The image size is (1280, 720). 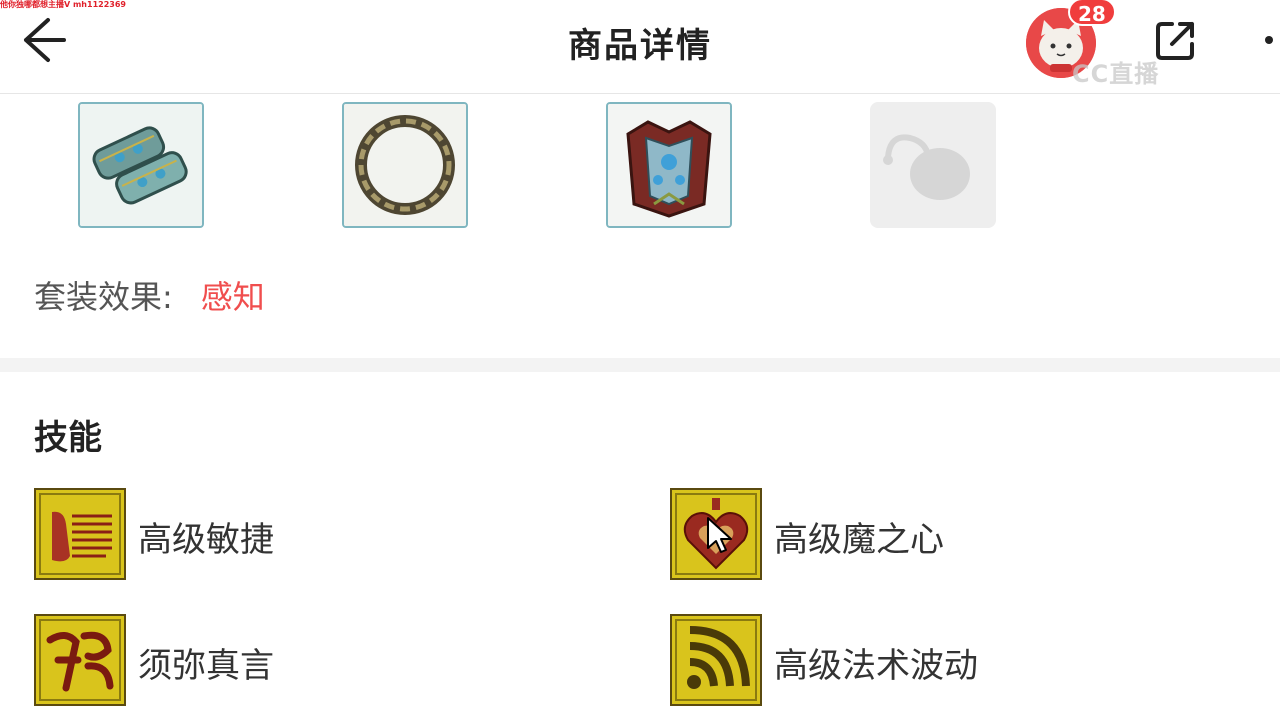 I want to click on equipment-slot-empty, so click(x=933, y=165).